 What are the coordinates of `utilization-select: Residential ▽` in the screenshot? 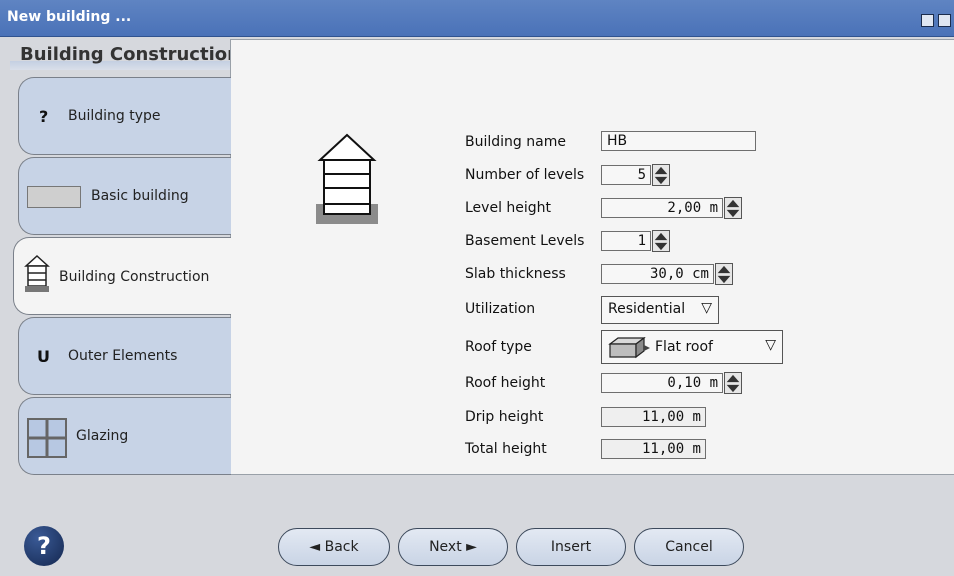 It's located at (660, 310).